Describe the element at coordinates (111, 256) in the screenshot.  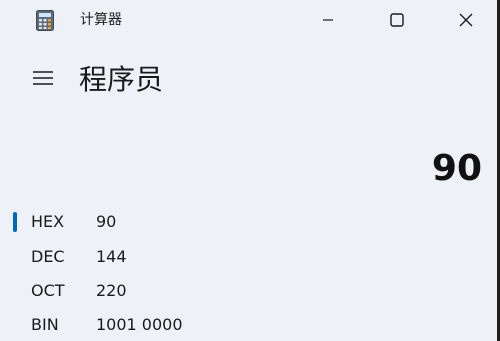
I see `radix-value: 144` at that location.